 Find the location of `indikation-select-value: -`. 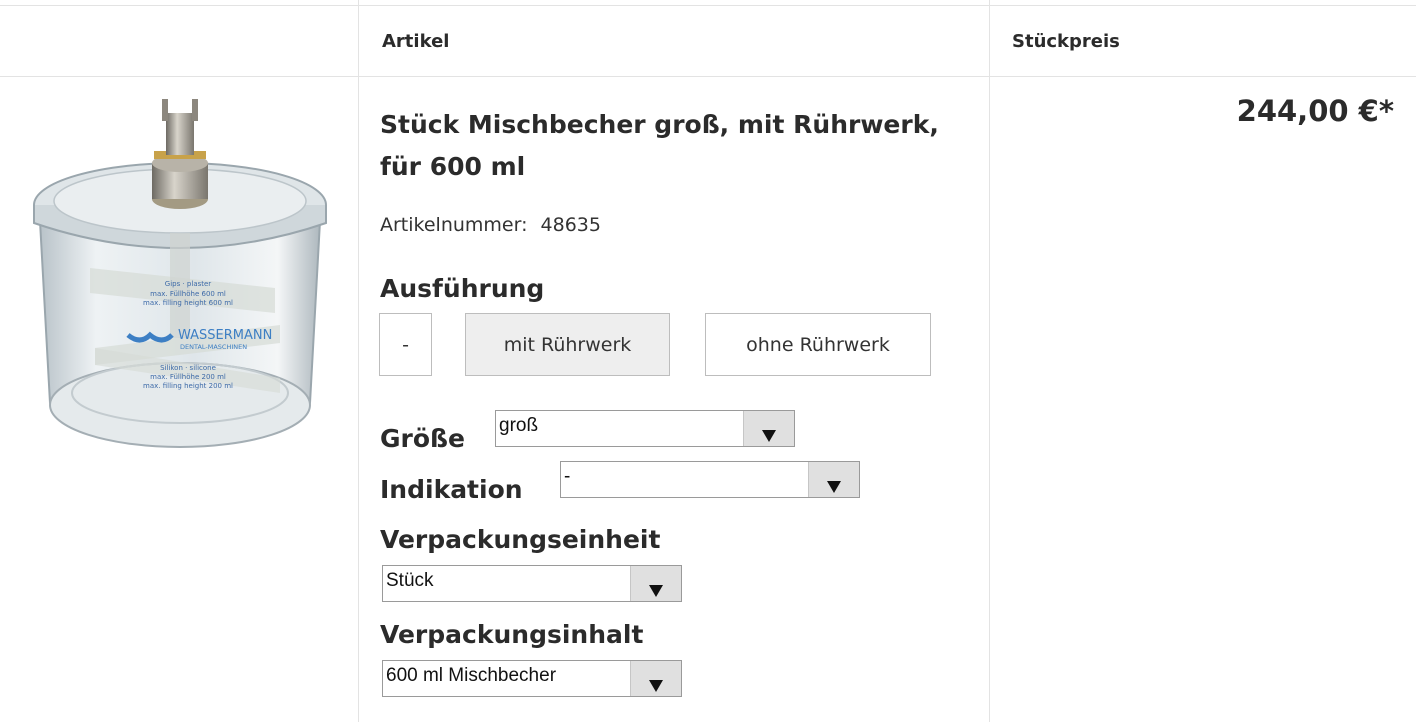

indikation-select-value: - is located at coordinates (567, 476).